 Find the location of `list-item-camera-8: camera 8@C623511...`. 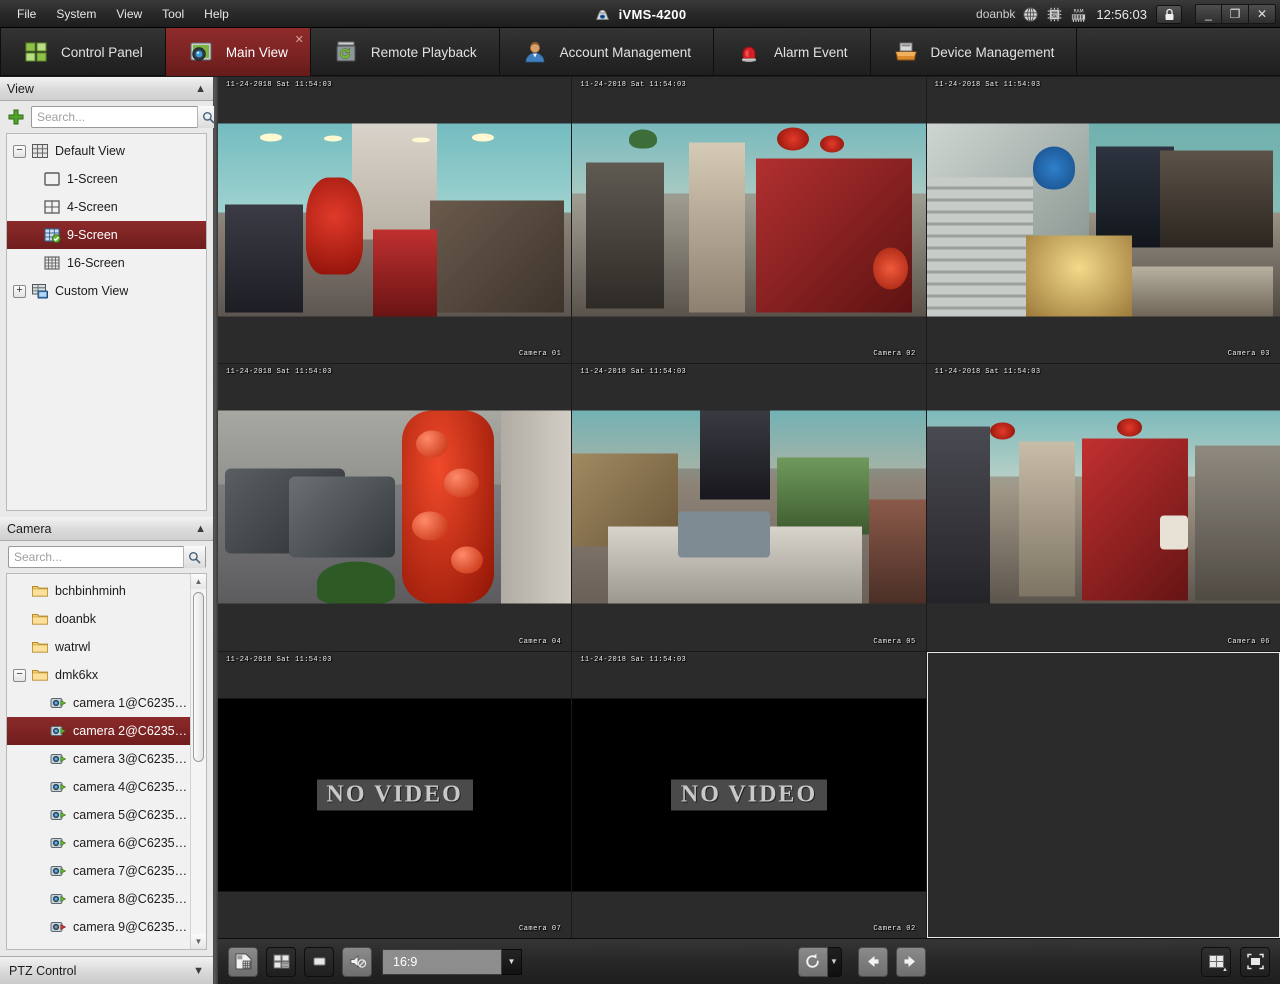

list-item-camera-8: camera 8@C623511... is located at coordinates (98, 899).